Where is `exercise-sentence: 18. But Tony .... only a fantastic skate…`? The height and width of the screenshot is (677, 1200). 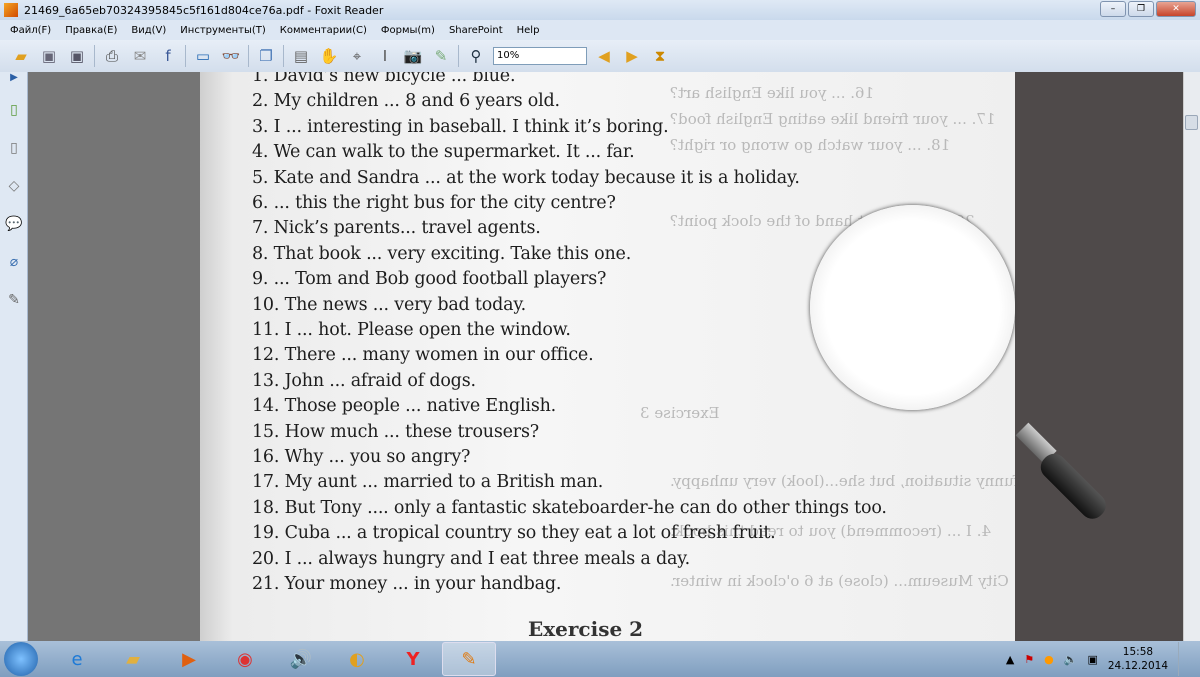
exercise-sentence: 18. But Tony .... only a fantastic skate… is located at coordinates (569, 507).